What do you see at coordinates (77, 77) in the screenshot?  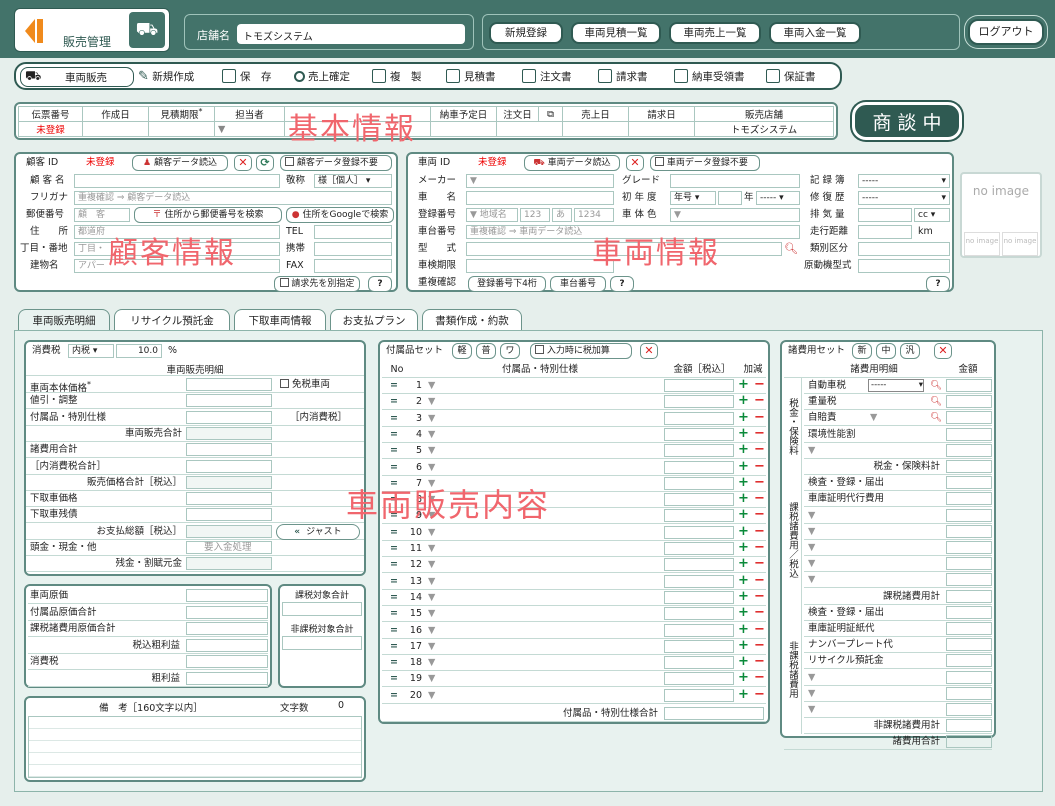 I see `mode-vehicle-sales: ⛟ 車両販売` at bounding box center [77, 77].